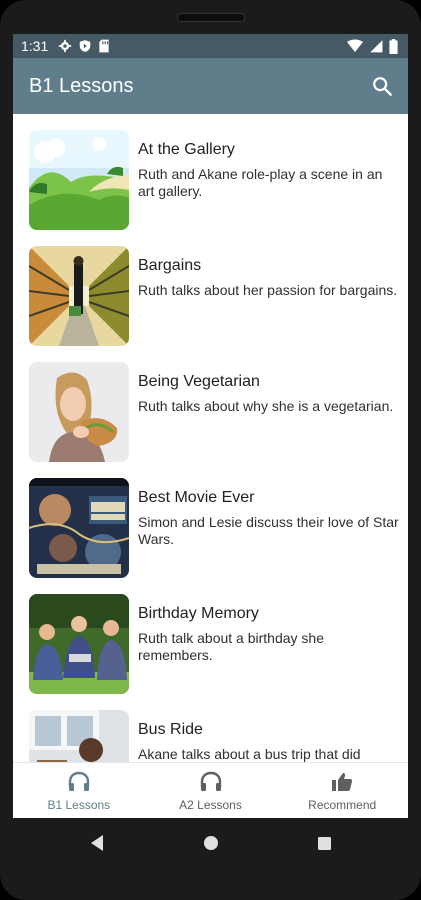 The image size is (421, 900). What do you see at coordinates (85, 46) in the screenshot?
I see `shield-icon` at bounding box center [85, 46].